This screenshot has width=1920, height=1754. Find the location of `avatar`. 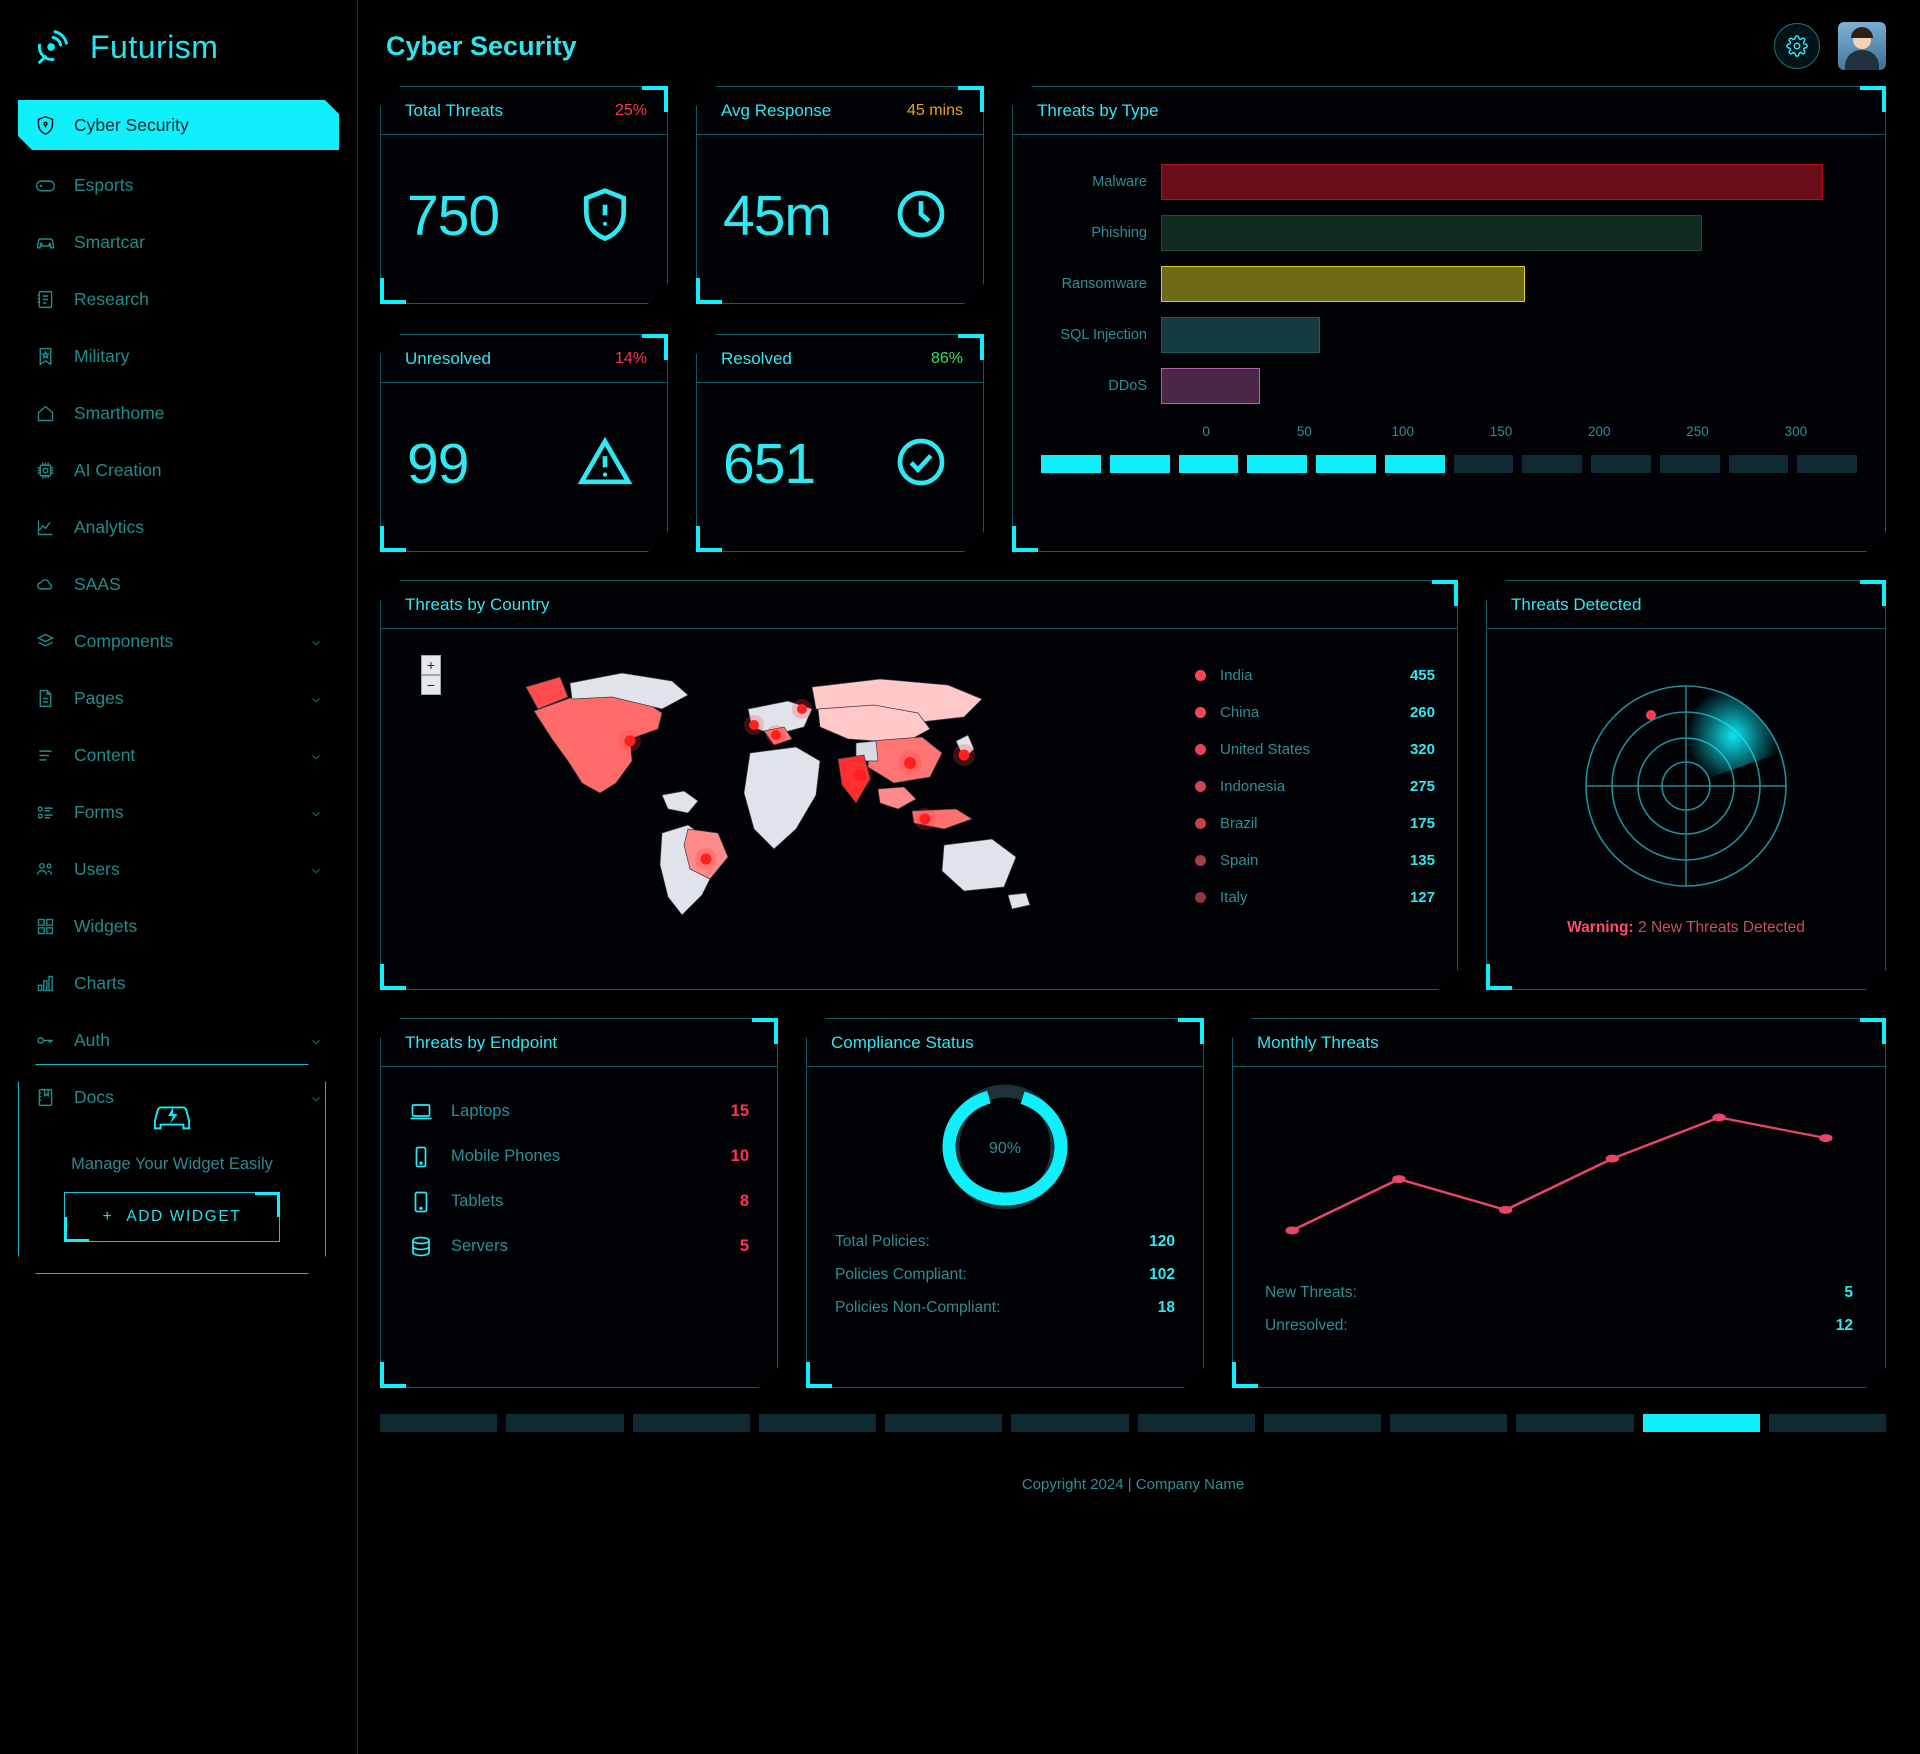

avatar is located at coordinates (1862, 46).